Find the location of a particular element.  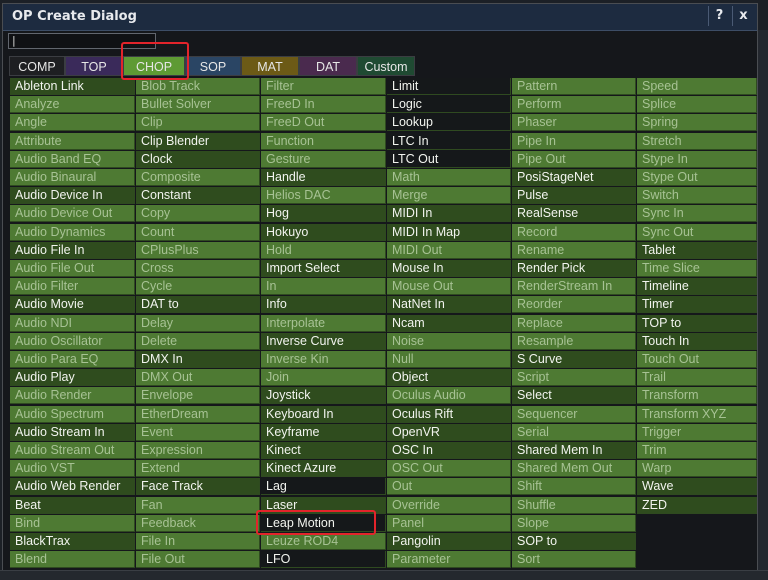

op-item-object: Object is located at coordinates (449, 378).